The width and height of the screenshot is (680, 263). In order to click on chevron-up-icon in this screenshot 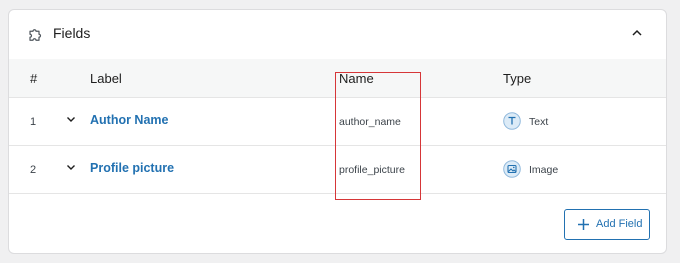, I will do `click(637, 33)`.